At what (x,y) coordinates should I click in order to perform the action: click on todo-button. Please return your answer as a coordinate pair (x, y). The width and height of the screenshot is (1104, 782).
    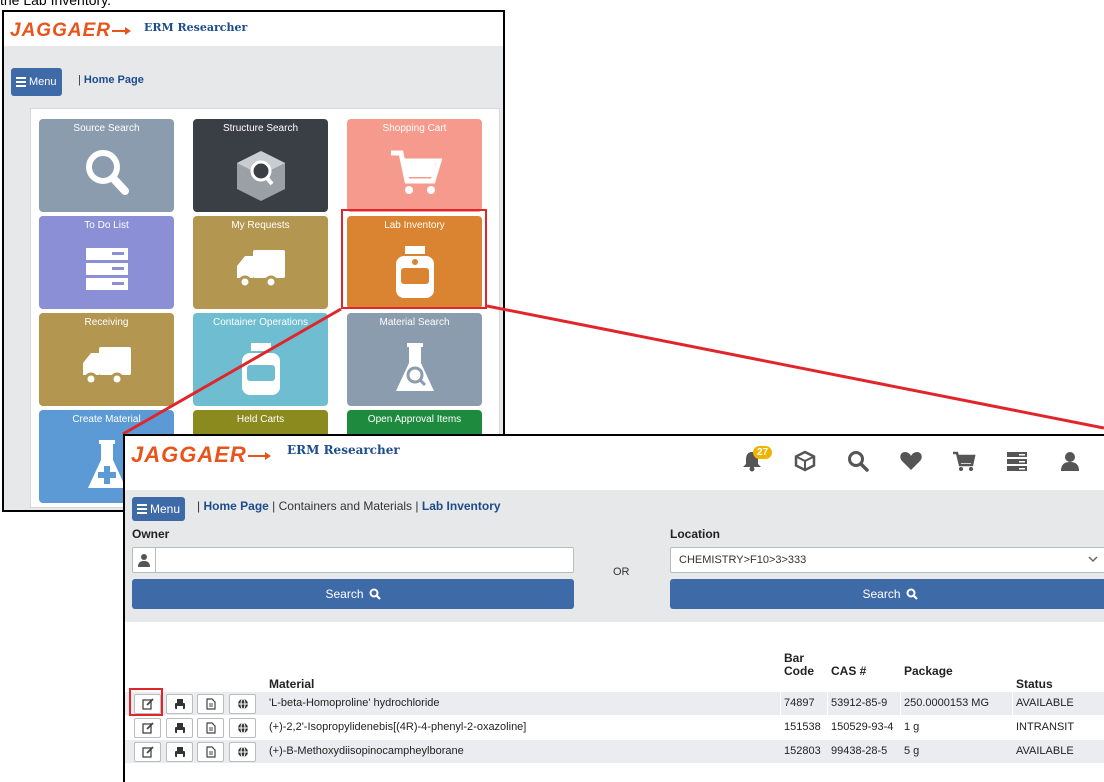
    Looking at the image, I should click on (1016, 461).